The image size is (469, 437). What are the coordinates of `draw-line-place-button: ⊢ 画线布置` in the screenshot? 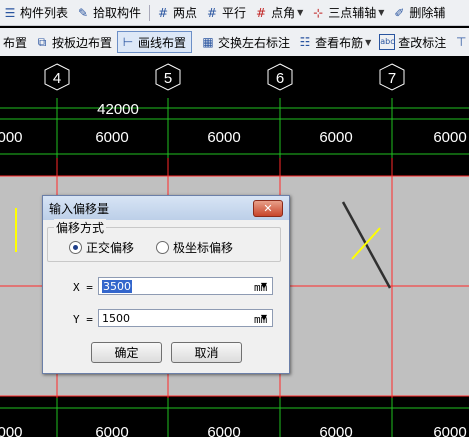 It's located at (155, 42).